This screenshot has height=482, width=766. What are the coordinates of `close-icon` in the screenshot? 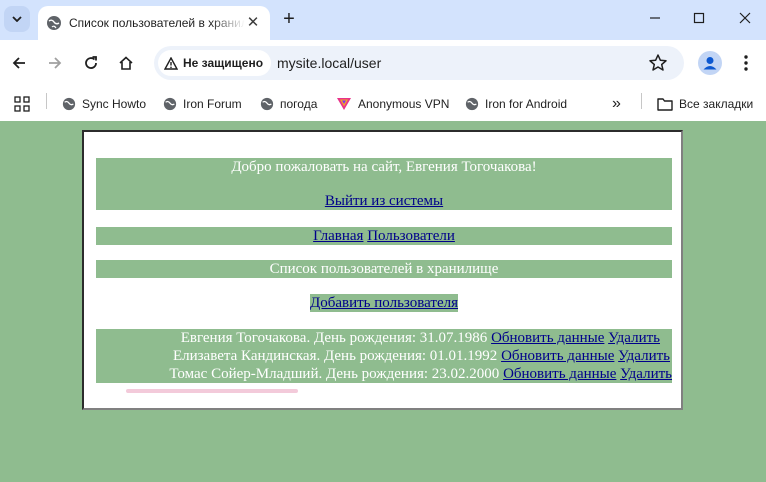 It's located at (745, 18).